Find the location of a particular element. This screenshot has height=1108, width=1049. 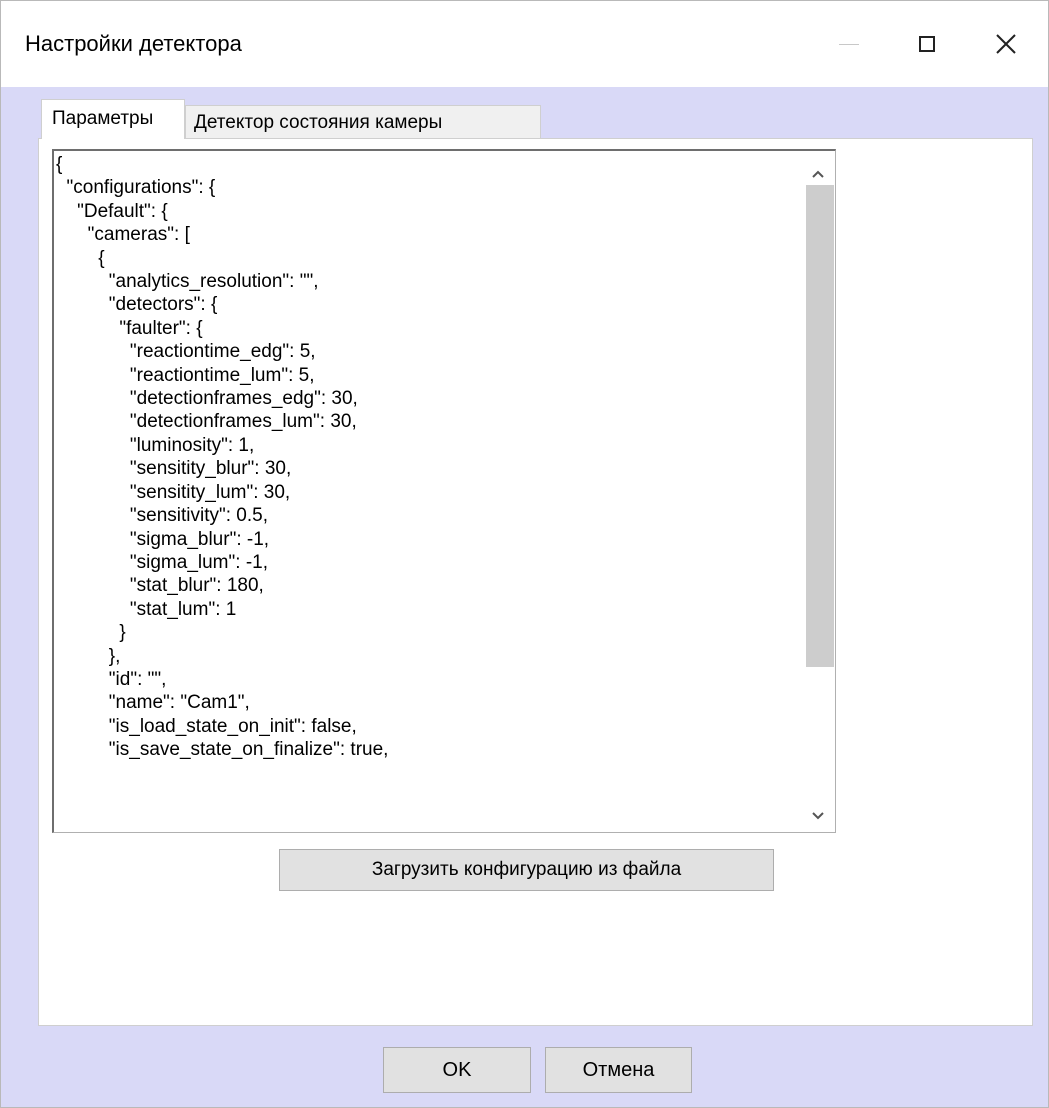

scroll-up-button is located at coordinates (818, 174).